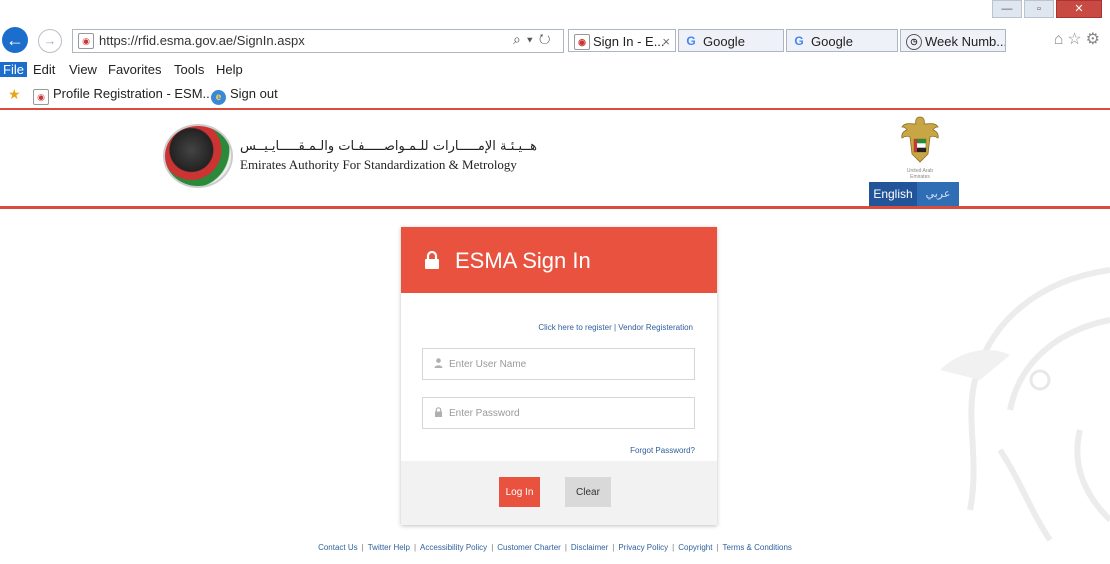 Image resolution: width=1110 pixels, height=564 pixels. Describe the element at coordinates (695, 547) in the screenshot. I see `footer-link-copyright: Copyright` at that location.